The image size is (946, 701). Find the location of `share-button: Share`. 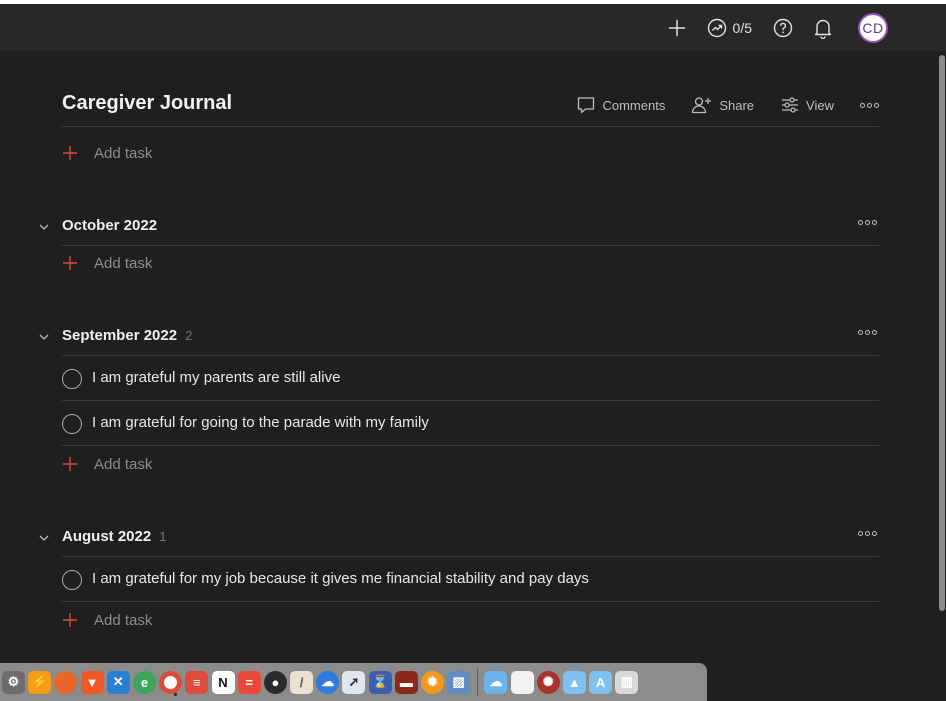

share-button: Share is located at coordinates (722, 105).